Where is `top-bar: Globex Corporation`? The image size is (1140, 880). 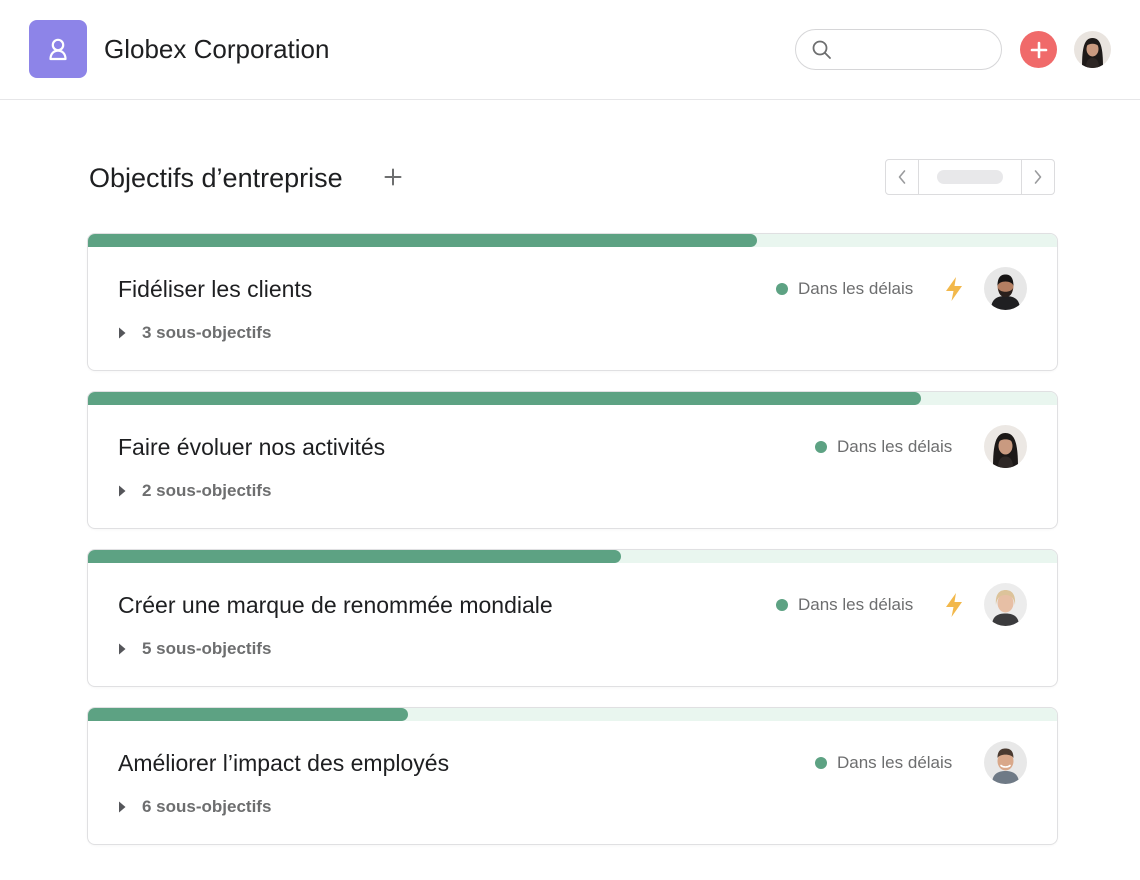
top-bar: Globex Corporation is located at coordinates (570, 50).